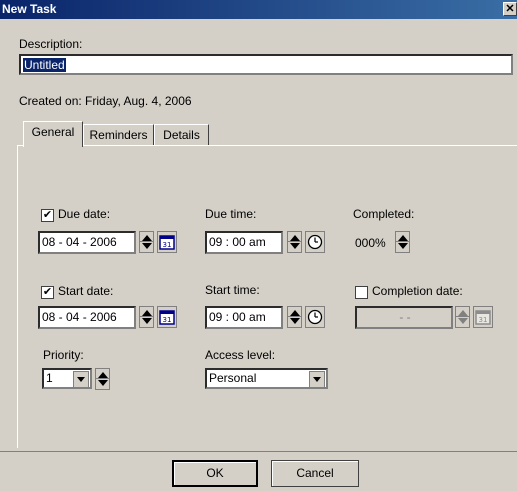  What do you see at coordinates (361, 292) in the screenshot?
I see `completion-date-checkbox` at bounding box center [361, 292].